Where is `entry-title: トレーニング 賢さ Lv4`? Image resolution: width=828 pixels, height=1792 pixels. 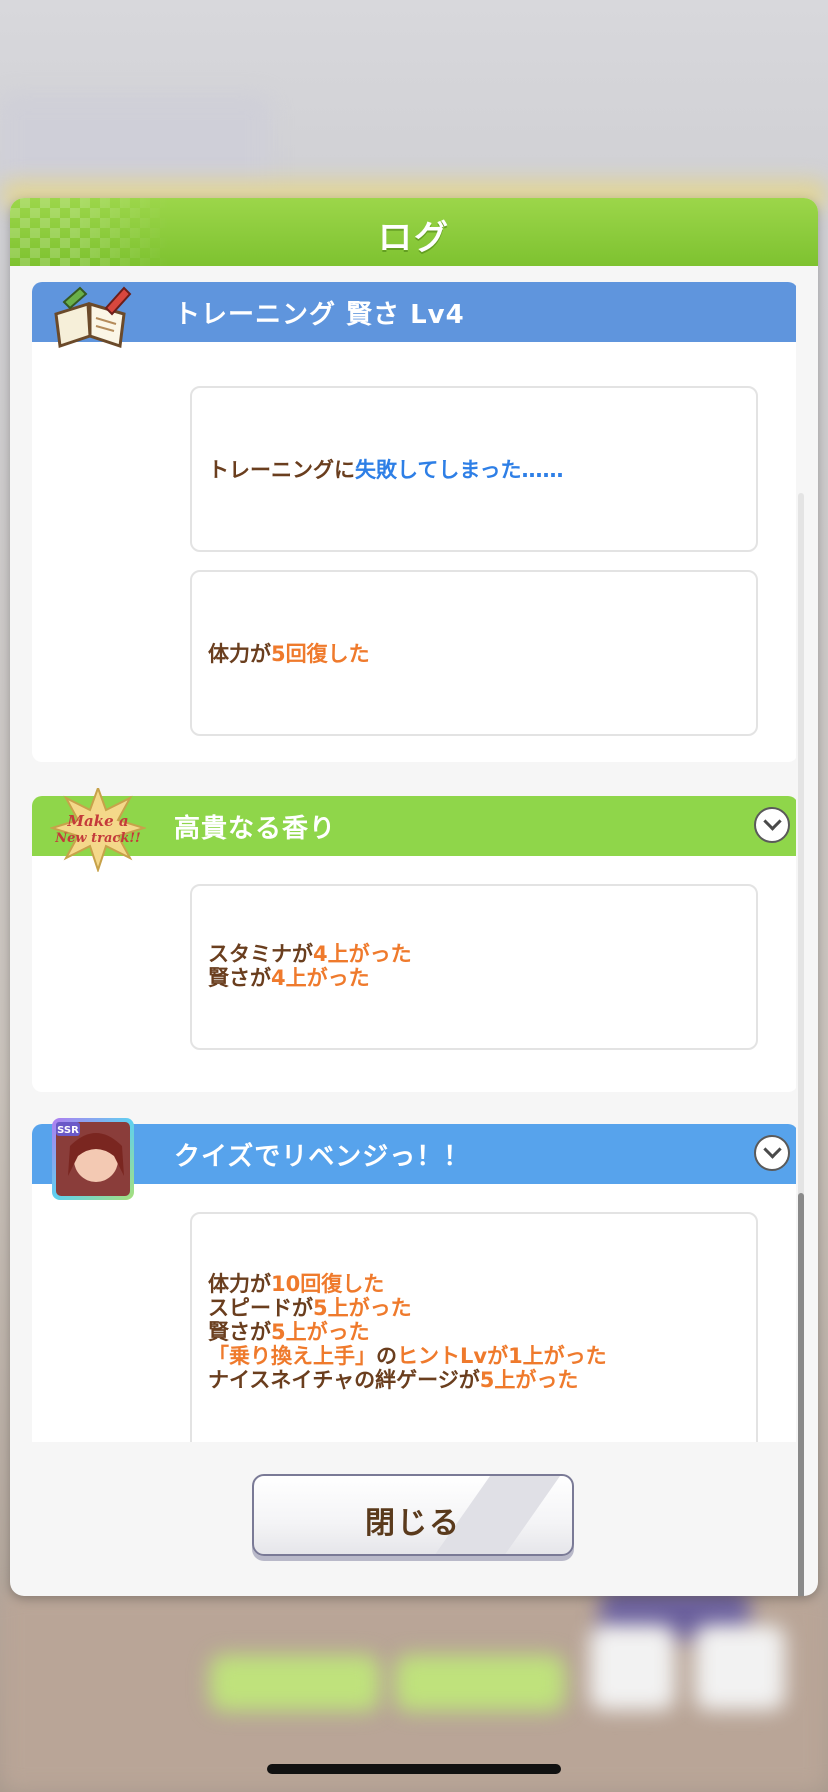
entry-title: トレーニング 賢さ Lv4 is located at coordinates (319, 315).